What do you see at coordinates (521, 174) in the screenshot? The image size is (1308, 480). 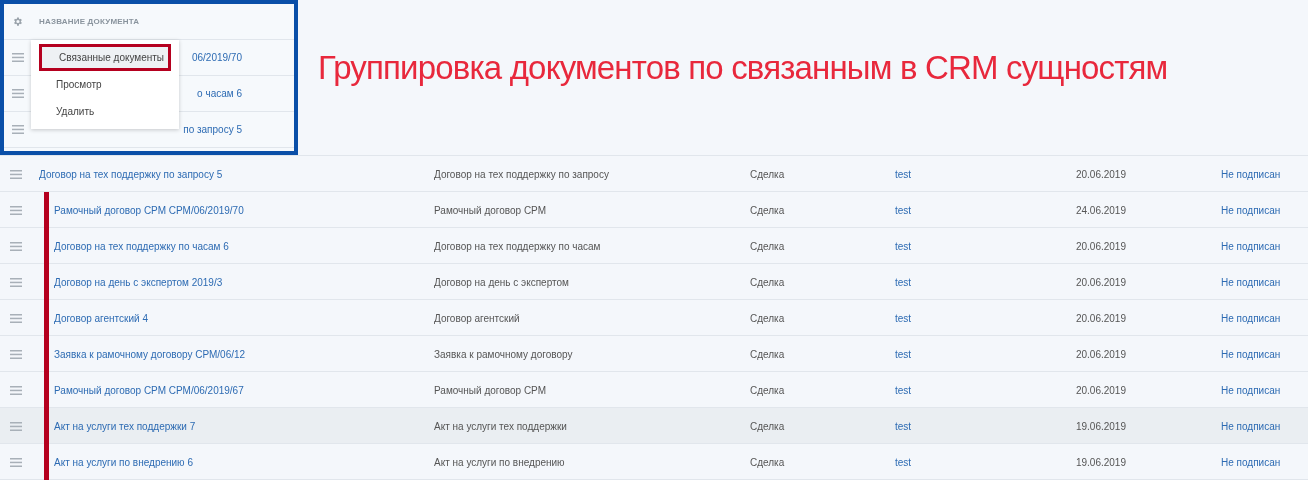 I see `table-cell-text: Договор на тех поддержку по запросу` at bounding box center [521, 174].